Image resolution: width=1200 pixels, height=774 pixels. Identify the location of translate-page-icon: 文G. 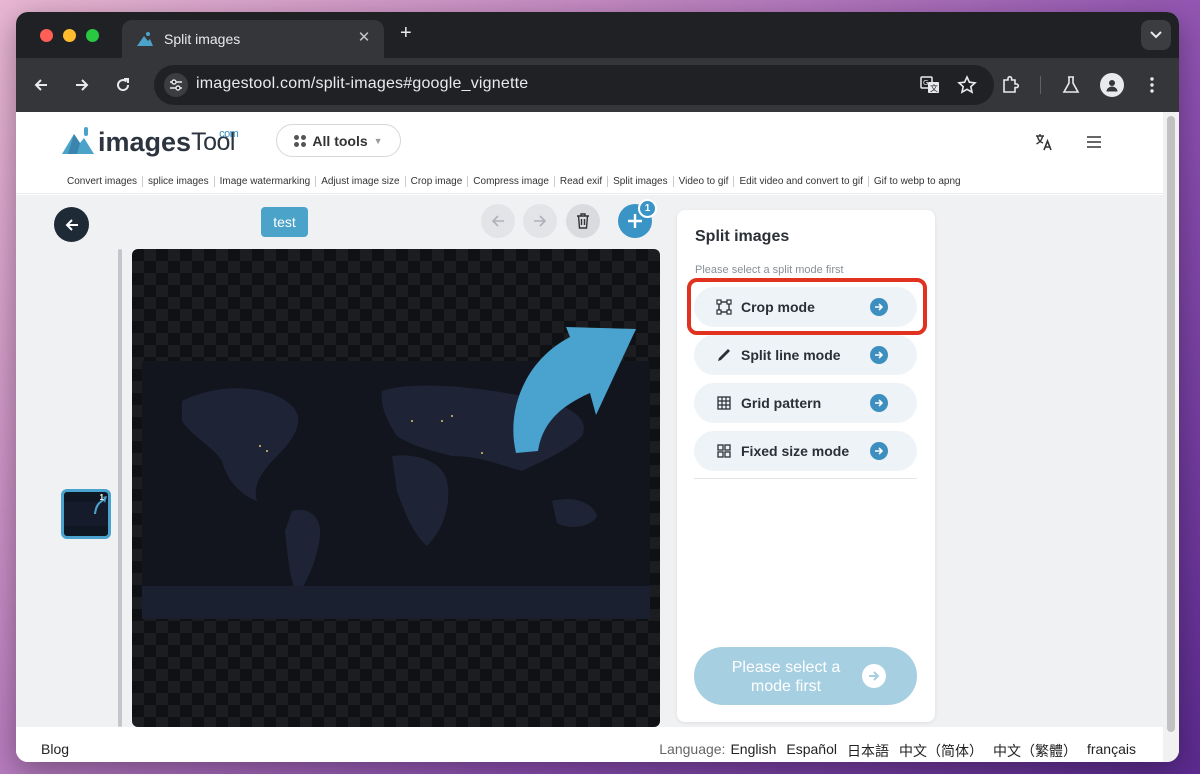
(930, 85).